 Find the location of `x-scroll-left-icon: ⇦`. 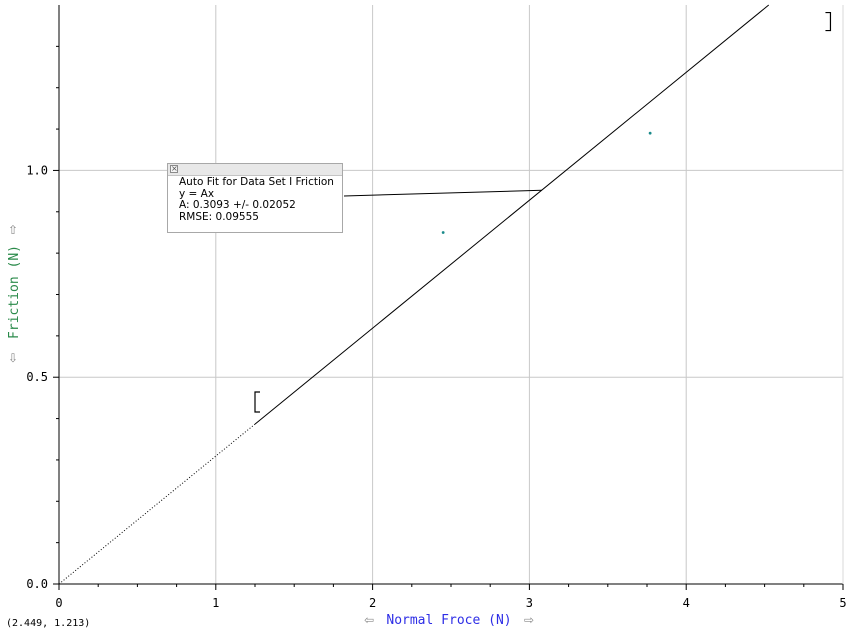

x-scroll-left-icon: ⇦ is located at coordinates (369, 620).